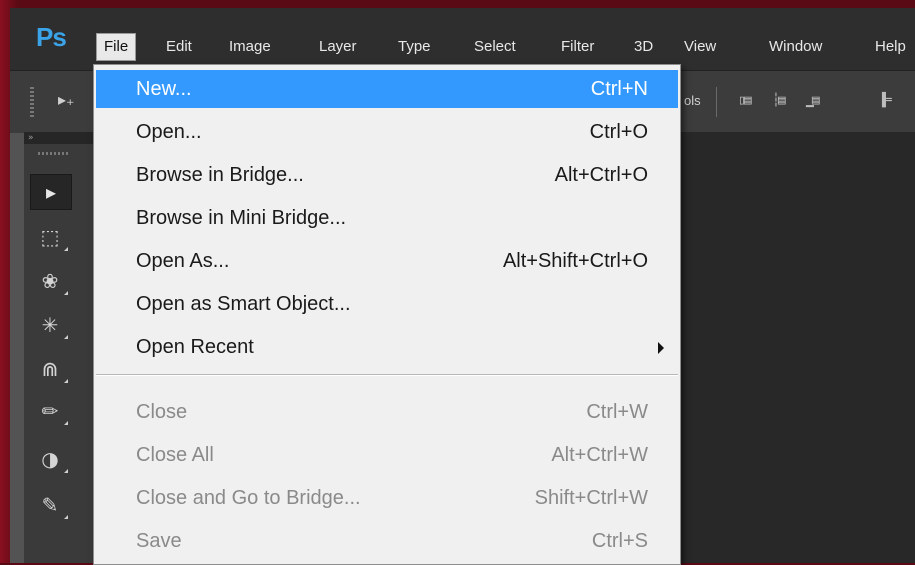  Describe the element at coordinates (387, 455) in the screenshot. I see `menu-item-close-all: Close All Alt+Ctrl+W` at that location.